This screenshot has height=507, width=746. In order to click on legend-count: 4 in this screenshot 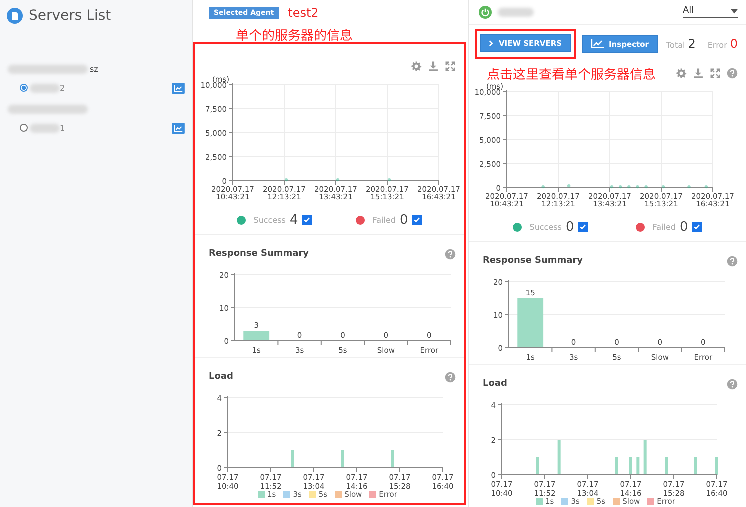, I will do `click(294, 220)`.